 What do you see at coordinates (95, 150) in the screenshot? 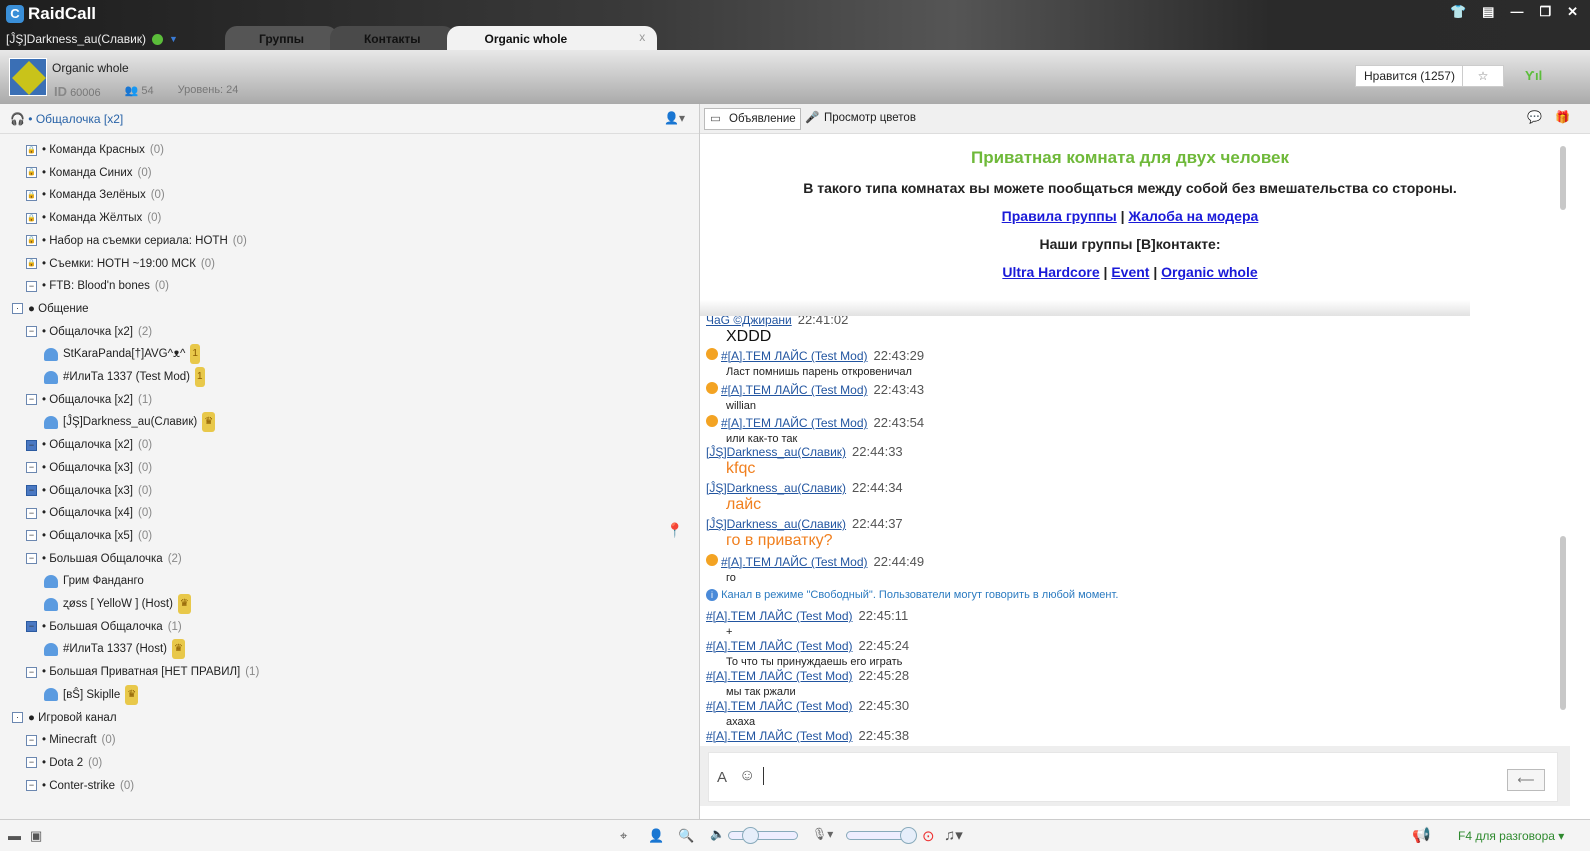
I see `channel-item: 🔒 • Команда Красных (0)` at bounding box center [95, 150].